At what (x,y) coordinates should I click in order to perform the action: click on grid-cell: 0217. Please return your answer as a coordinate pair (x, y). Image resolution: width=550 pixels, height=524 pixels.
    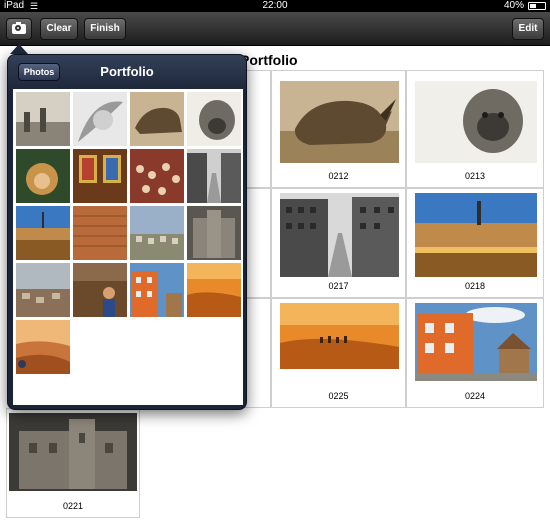
    Looking at the image, I should click on (338, 243).